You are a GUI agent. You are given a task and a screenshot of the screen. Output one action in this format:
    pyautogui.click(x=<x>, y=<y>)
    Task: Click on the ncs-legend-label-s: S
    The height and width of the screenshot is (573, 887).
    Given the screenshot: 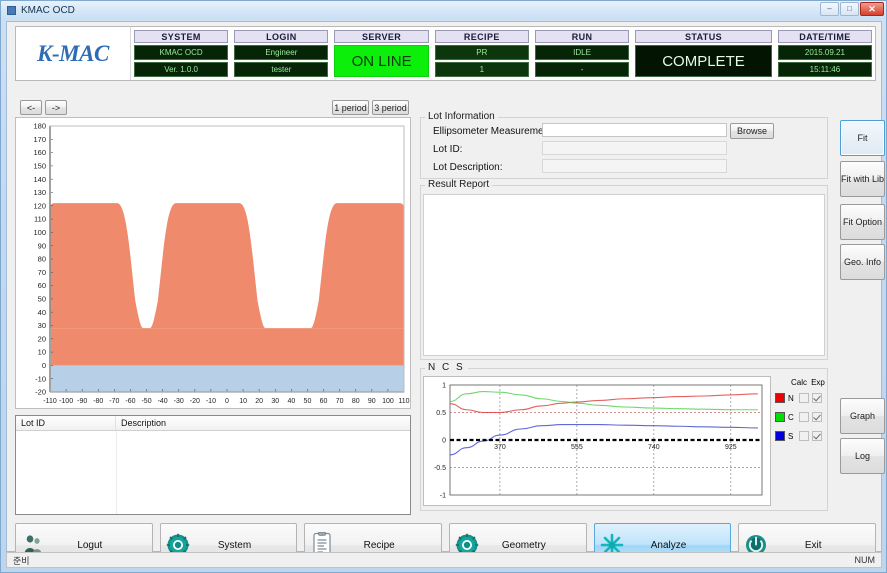 What is the action you would take?
    pyautogui.click(x=791, y=436)
    